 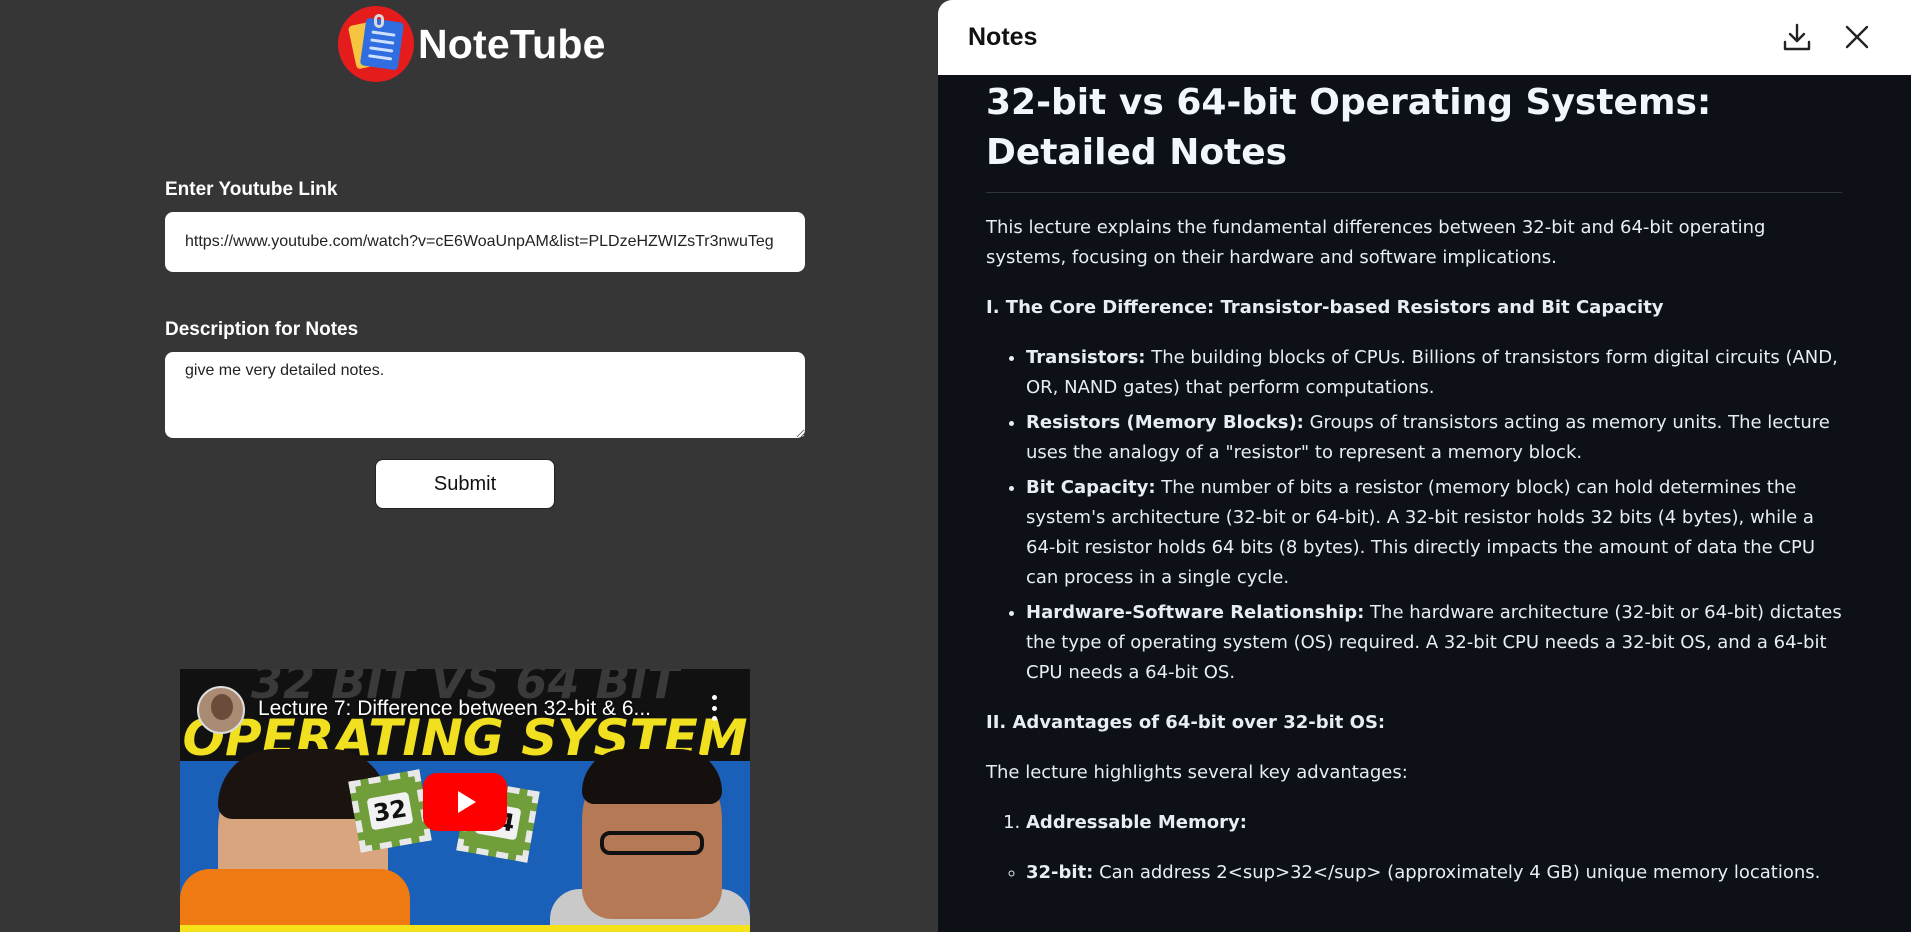 What do you see at coordinates (714, 708) in the screenshot?
I see `more-options-icon` at bounding box center [714, 708].